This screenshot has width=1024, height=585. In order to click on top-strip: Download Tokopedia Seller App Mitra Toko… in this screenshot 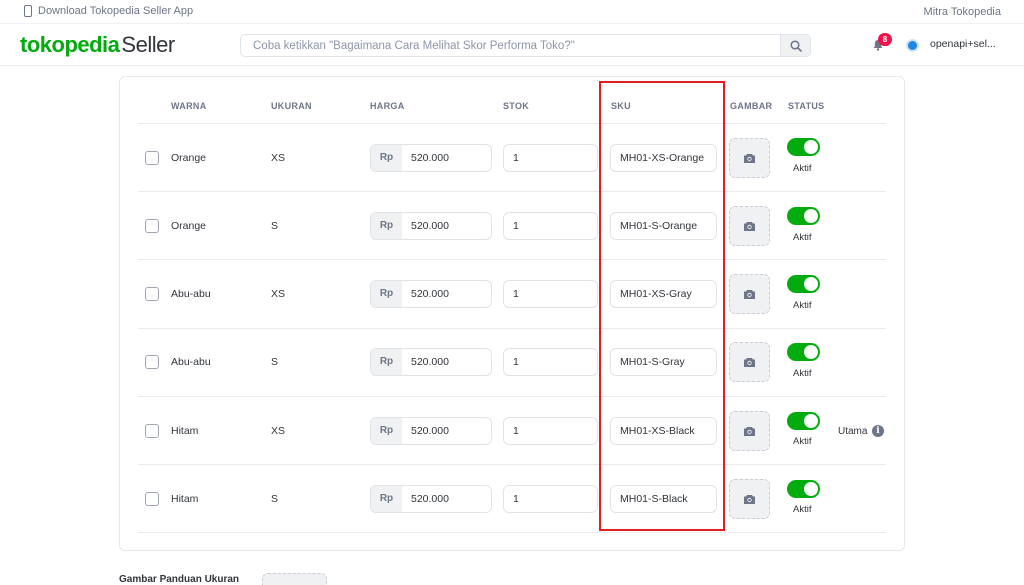, I will do `click(512, 12)`.